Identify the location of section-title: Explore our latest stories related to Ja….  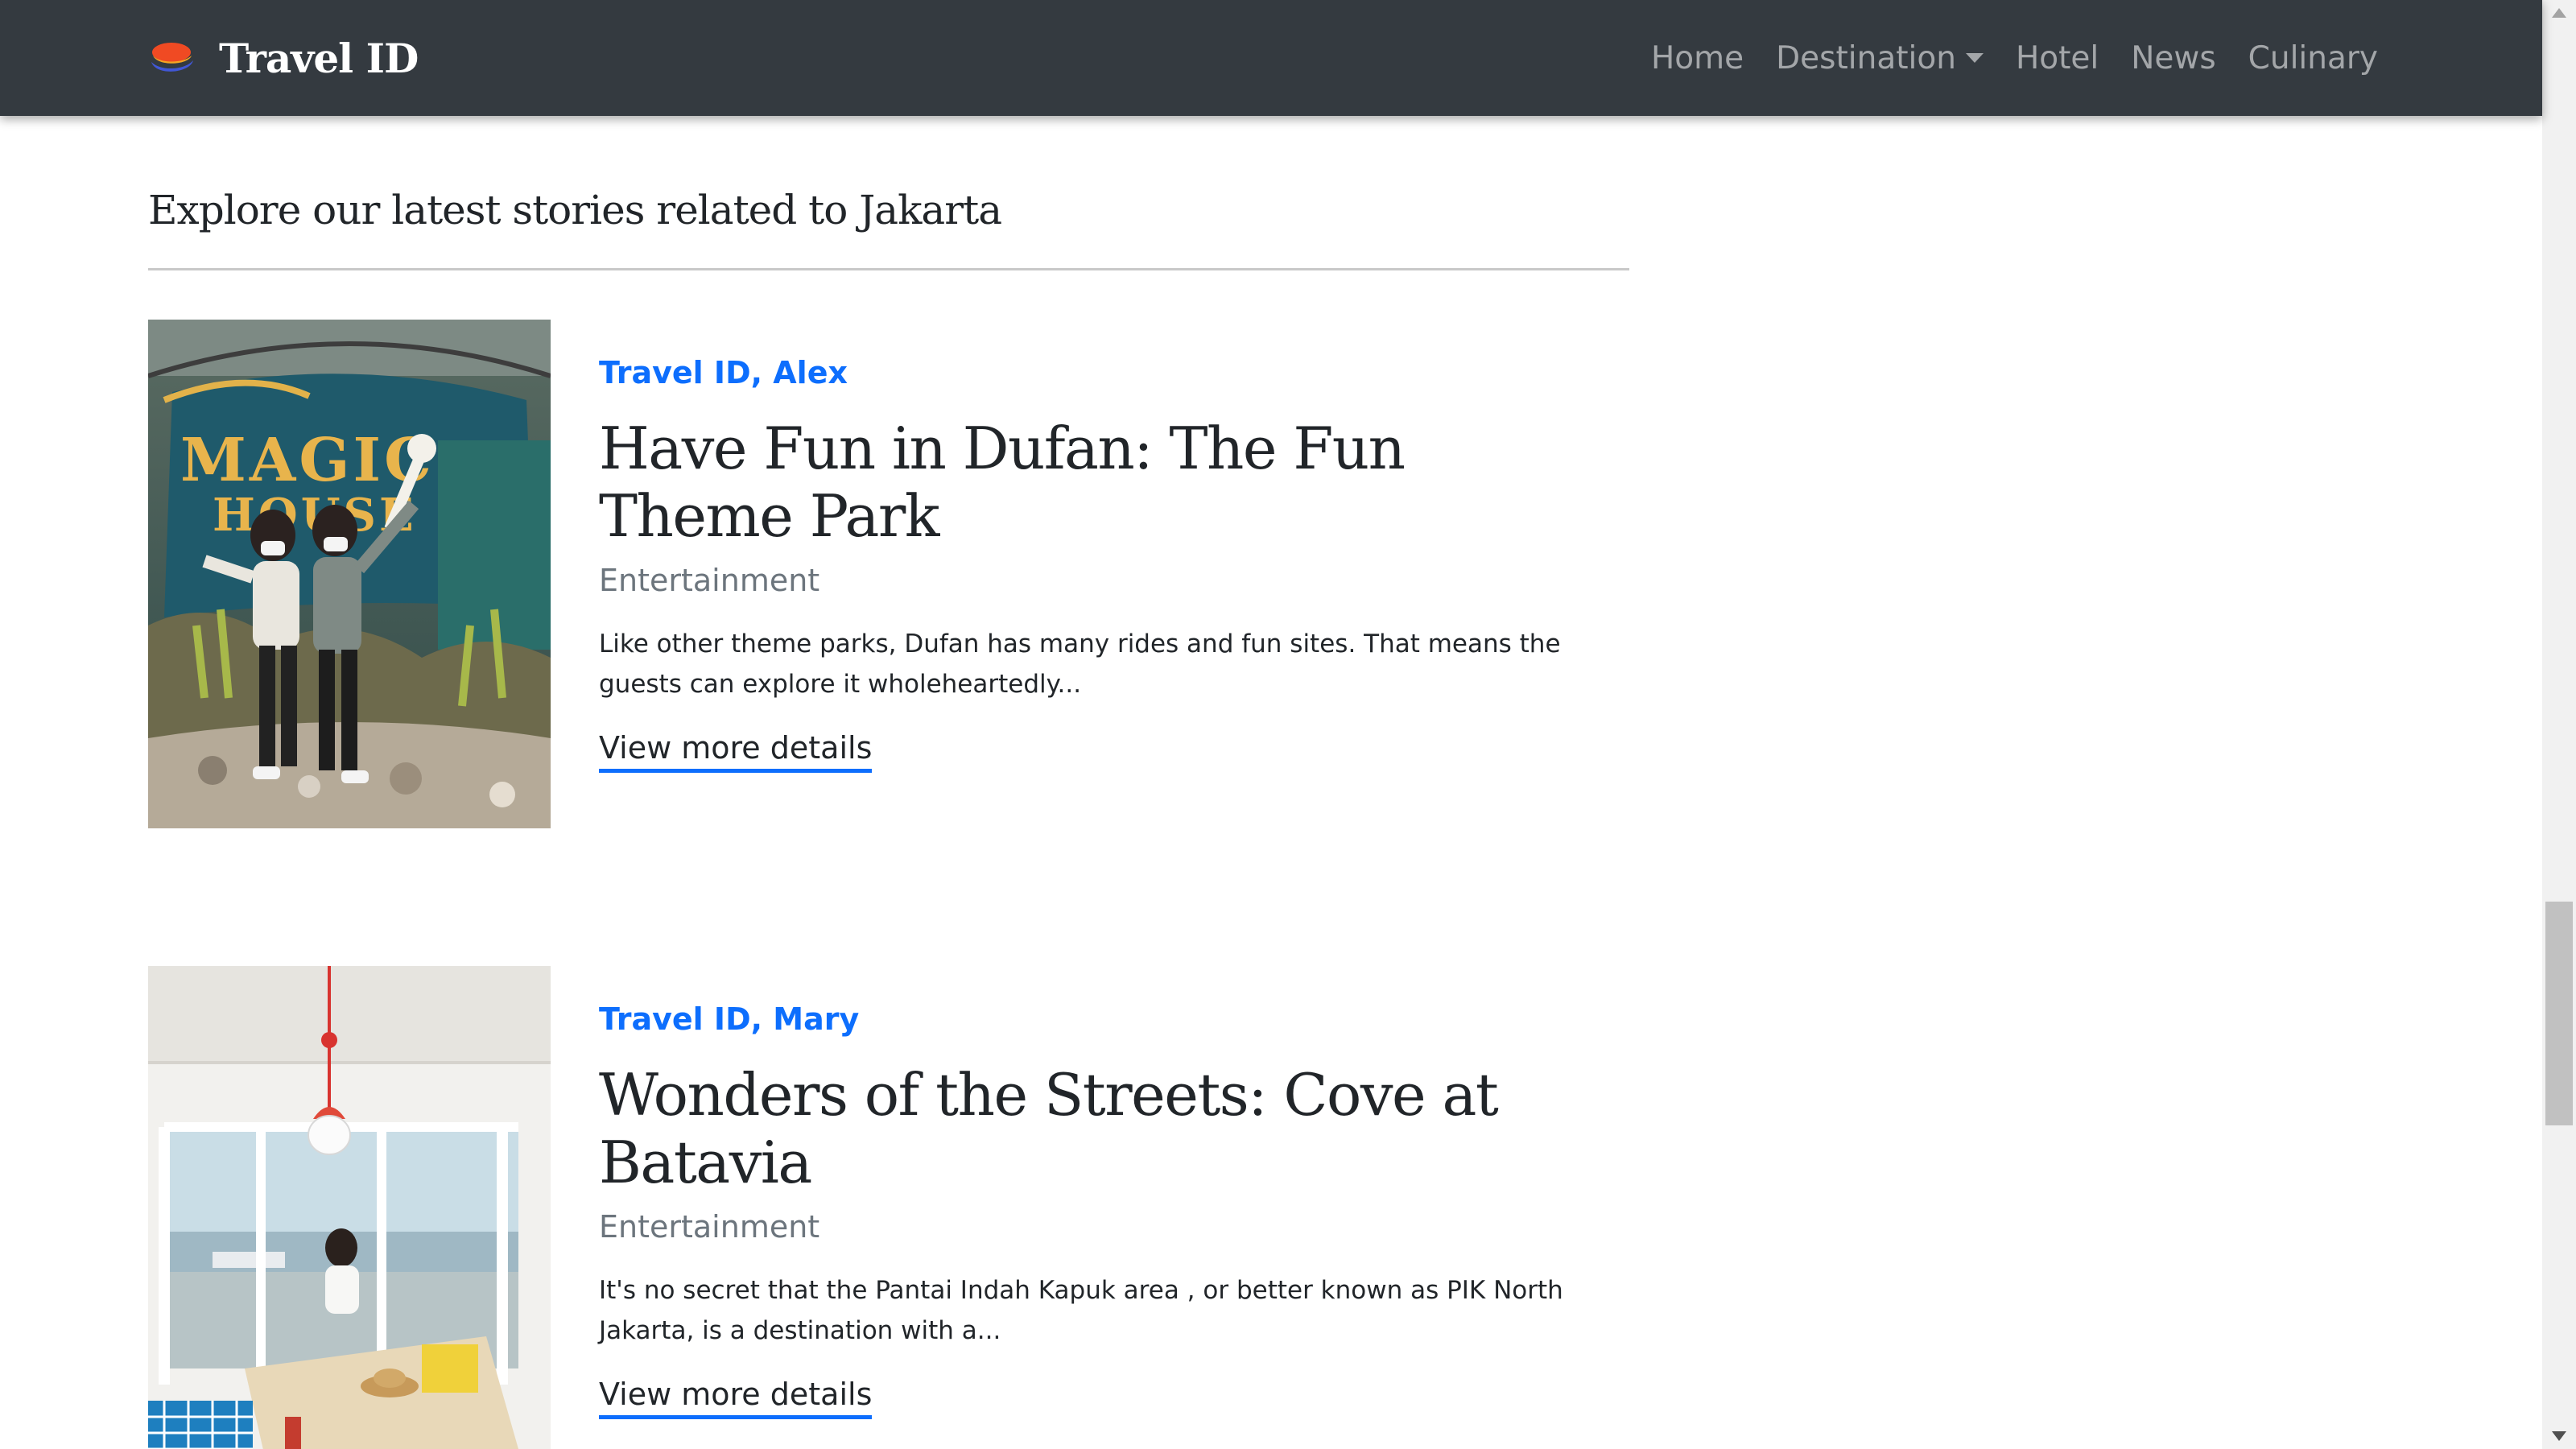
(575, 210).